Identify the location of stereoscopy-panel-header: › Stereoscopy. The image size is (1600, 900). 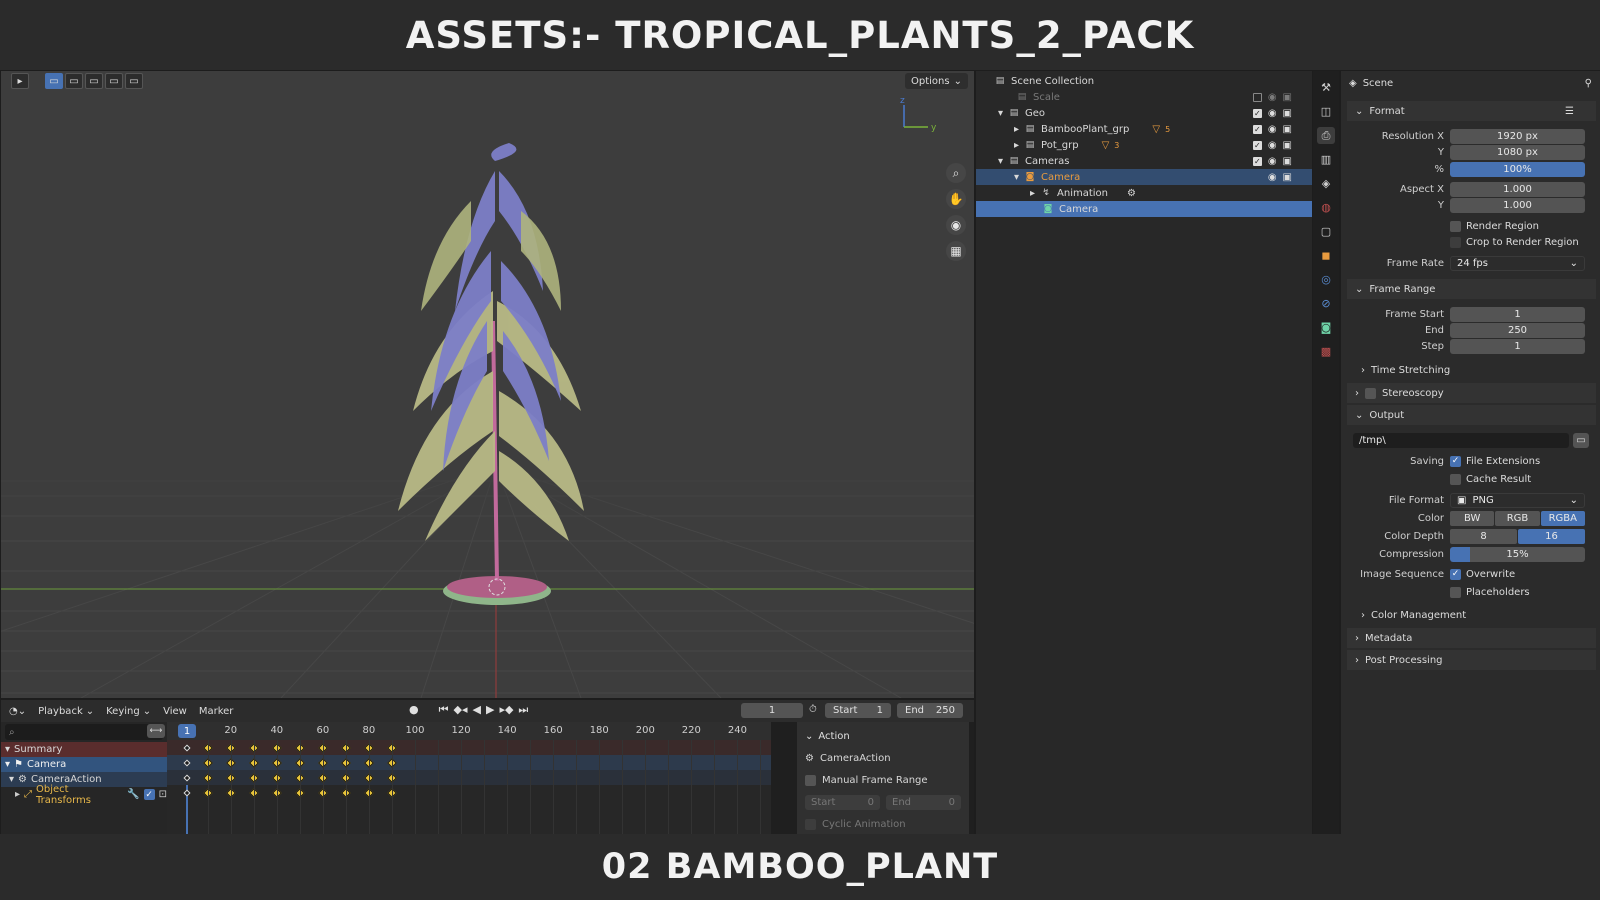
(1471, 393).